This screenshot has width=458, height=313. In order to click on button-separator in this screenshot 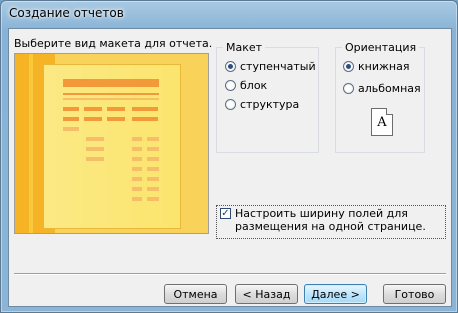, I will do `click(230, 274)`.